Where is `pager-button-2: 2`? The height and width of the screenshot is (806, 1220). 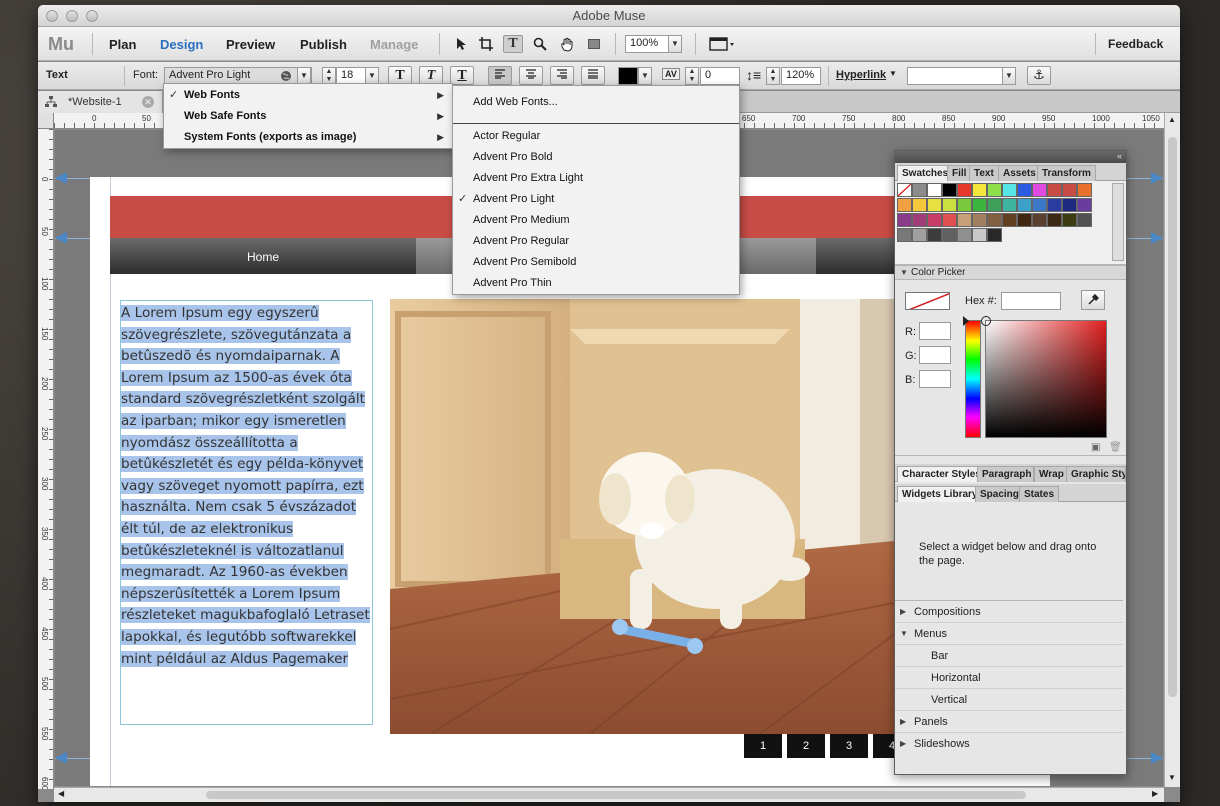
pager-button-2: 2 is located at coordinates (806, 746).